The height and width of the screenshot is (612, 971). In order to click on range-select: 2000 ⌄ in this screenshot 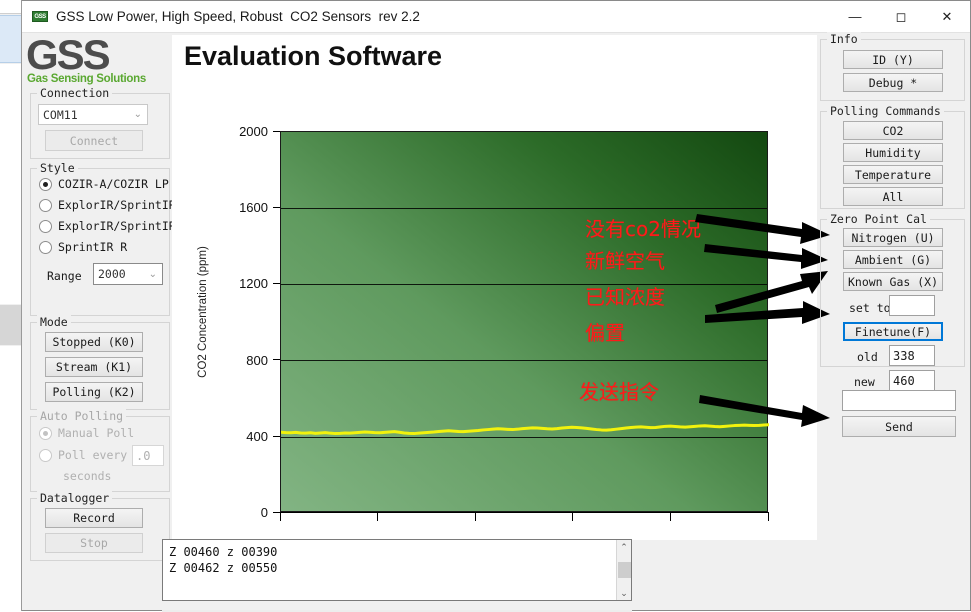, I will do `click(128, 274)`.